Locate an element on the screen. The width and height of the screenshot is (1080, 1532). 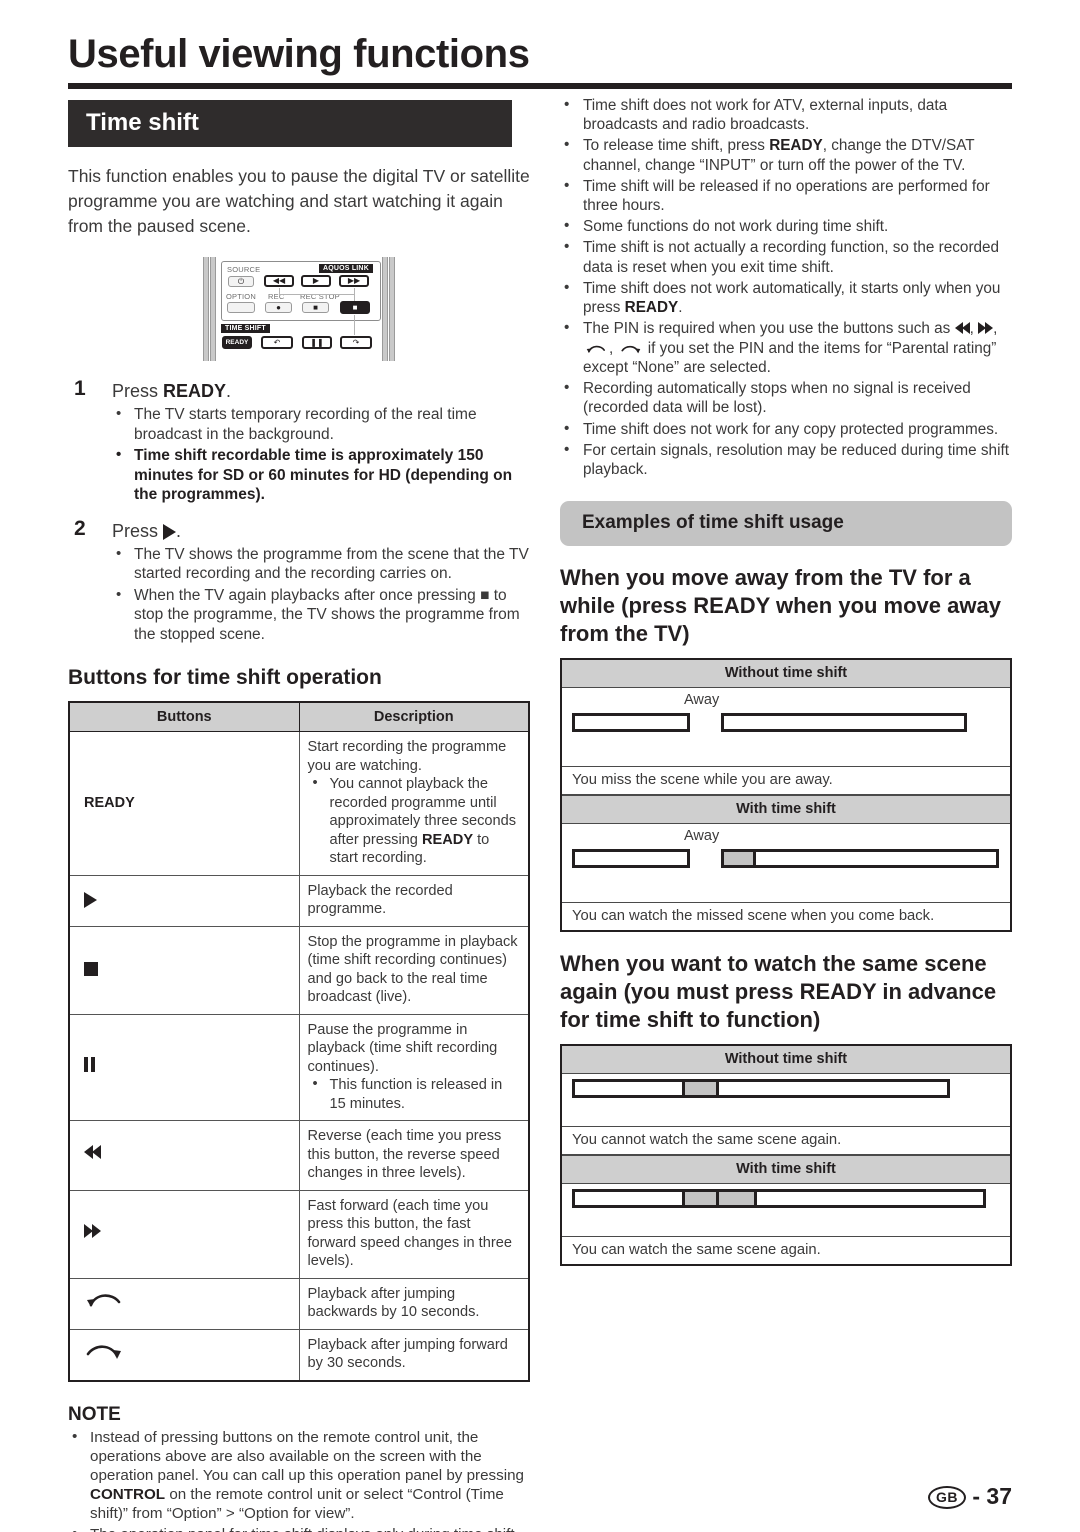
remote-rec-stop-button: ■ is located at coordinates (315, 307).